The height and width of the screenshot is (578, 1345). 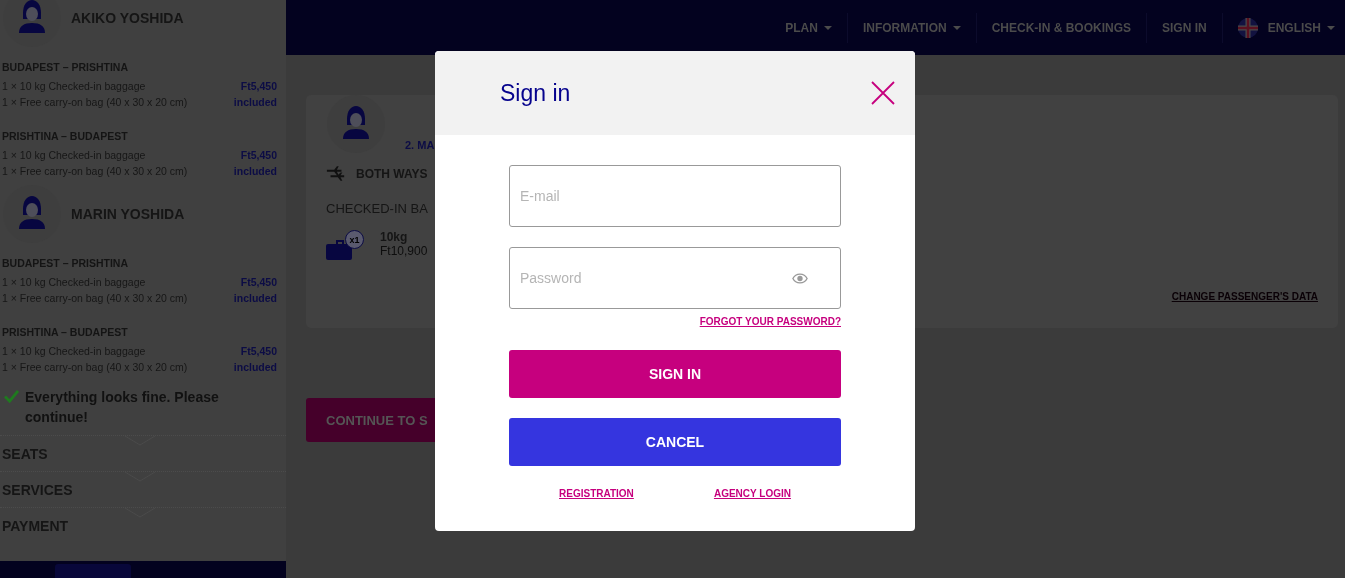 I want to click on forgot-password-link: FORGOT YOUR PASSWORD?, so click(x=770, y=321).